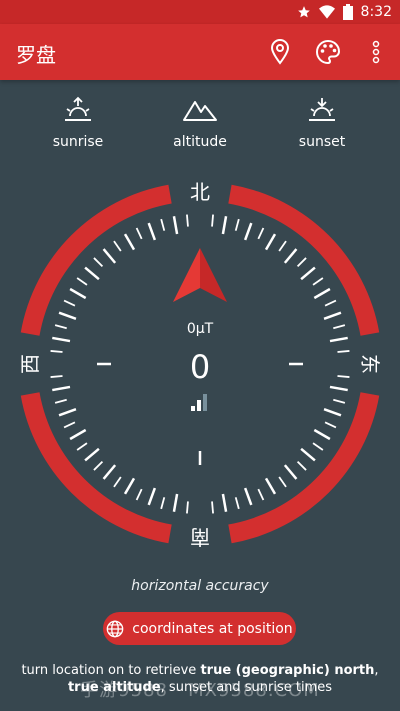 Image resolution: width=400 pixels, height=711 pixels. I want to click on theme-button, so click(328, 52).